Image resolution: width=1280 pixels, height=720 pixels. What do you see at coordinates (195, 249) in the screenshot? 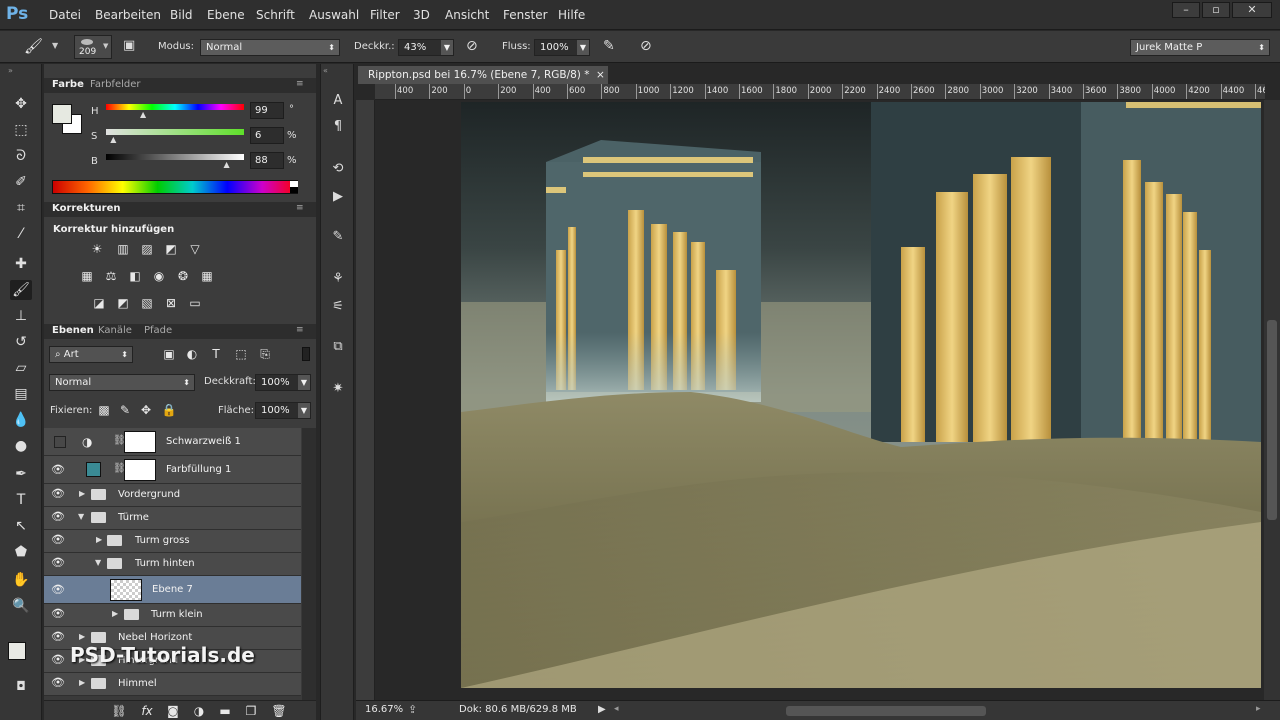
I see `vibrance-icon: ▽` at bounding box center [195, 249].